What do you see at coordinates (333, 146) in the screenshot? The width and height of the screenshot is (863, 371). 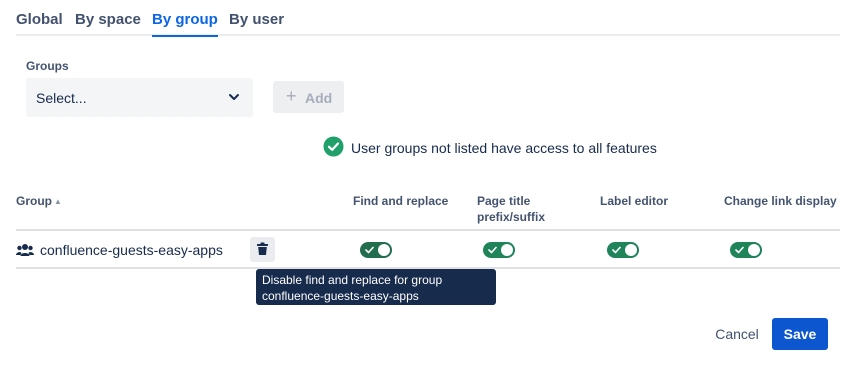 I see `check-circle-icon` at bounding box center [333, 146].